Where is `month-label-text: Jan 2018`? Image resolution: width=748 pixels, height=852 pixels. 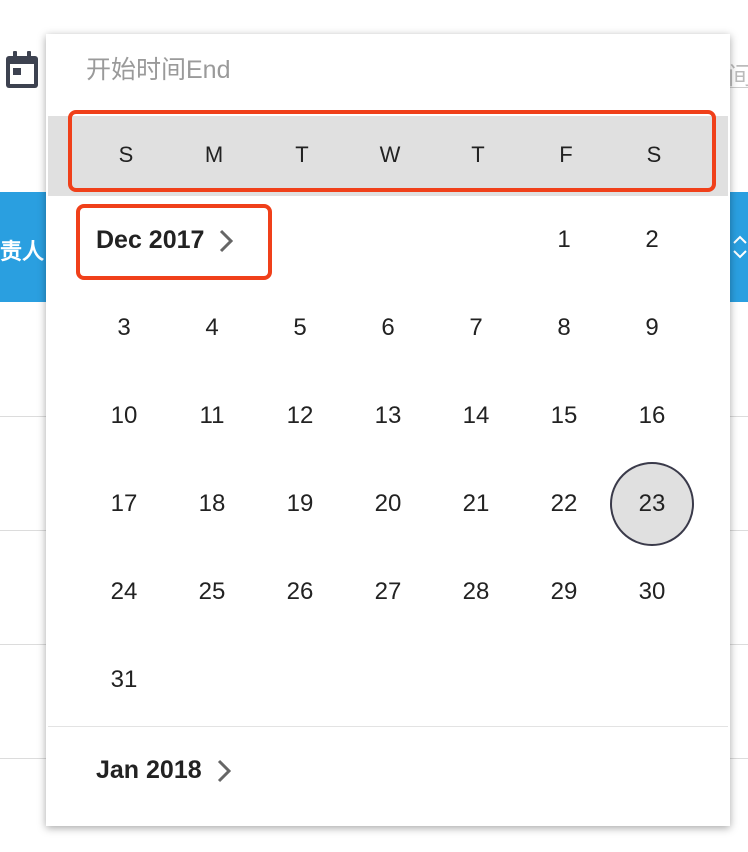 month-label-text: Jan 2018 is located at coordinates (149, 770).